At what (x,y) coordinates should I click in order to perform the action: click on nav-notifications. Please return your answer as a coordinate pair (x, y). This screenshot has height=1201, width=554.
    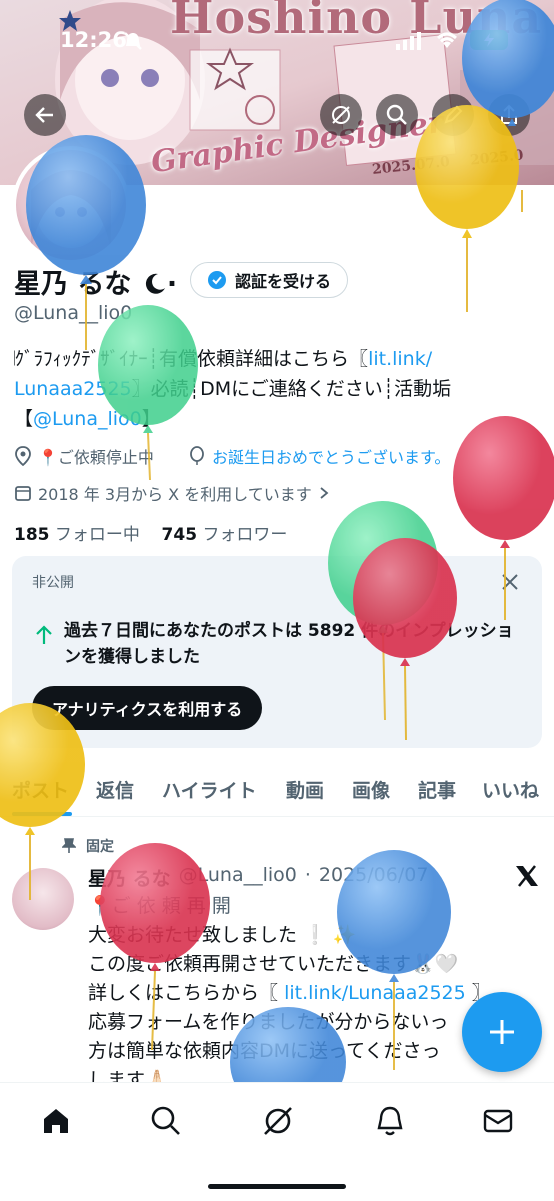
    Looking at the image, I should click on (390, 1121).